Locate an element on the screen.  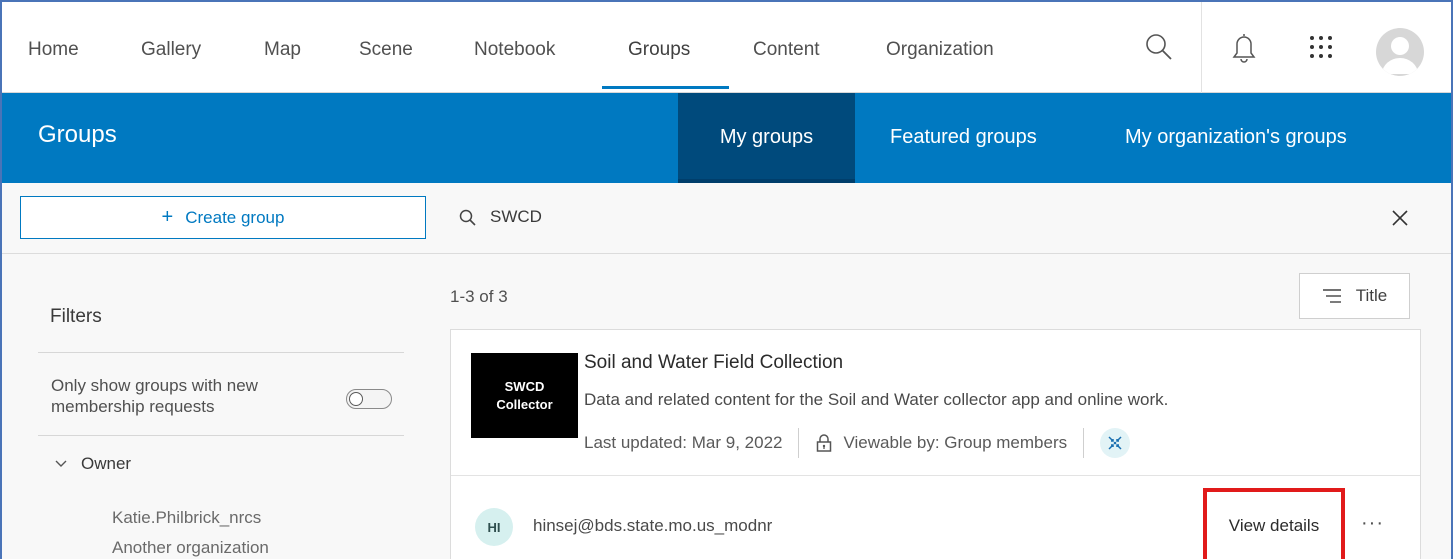
nav-gallery: Gallery is located at coordinates (171, 47).